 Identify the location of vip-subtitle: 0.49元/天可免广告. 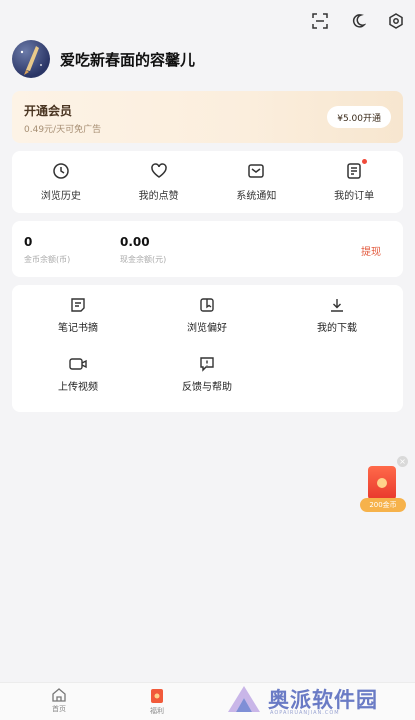
(63, 130).